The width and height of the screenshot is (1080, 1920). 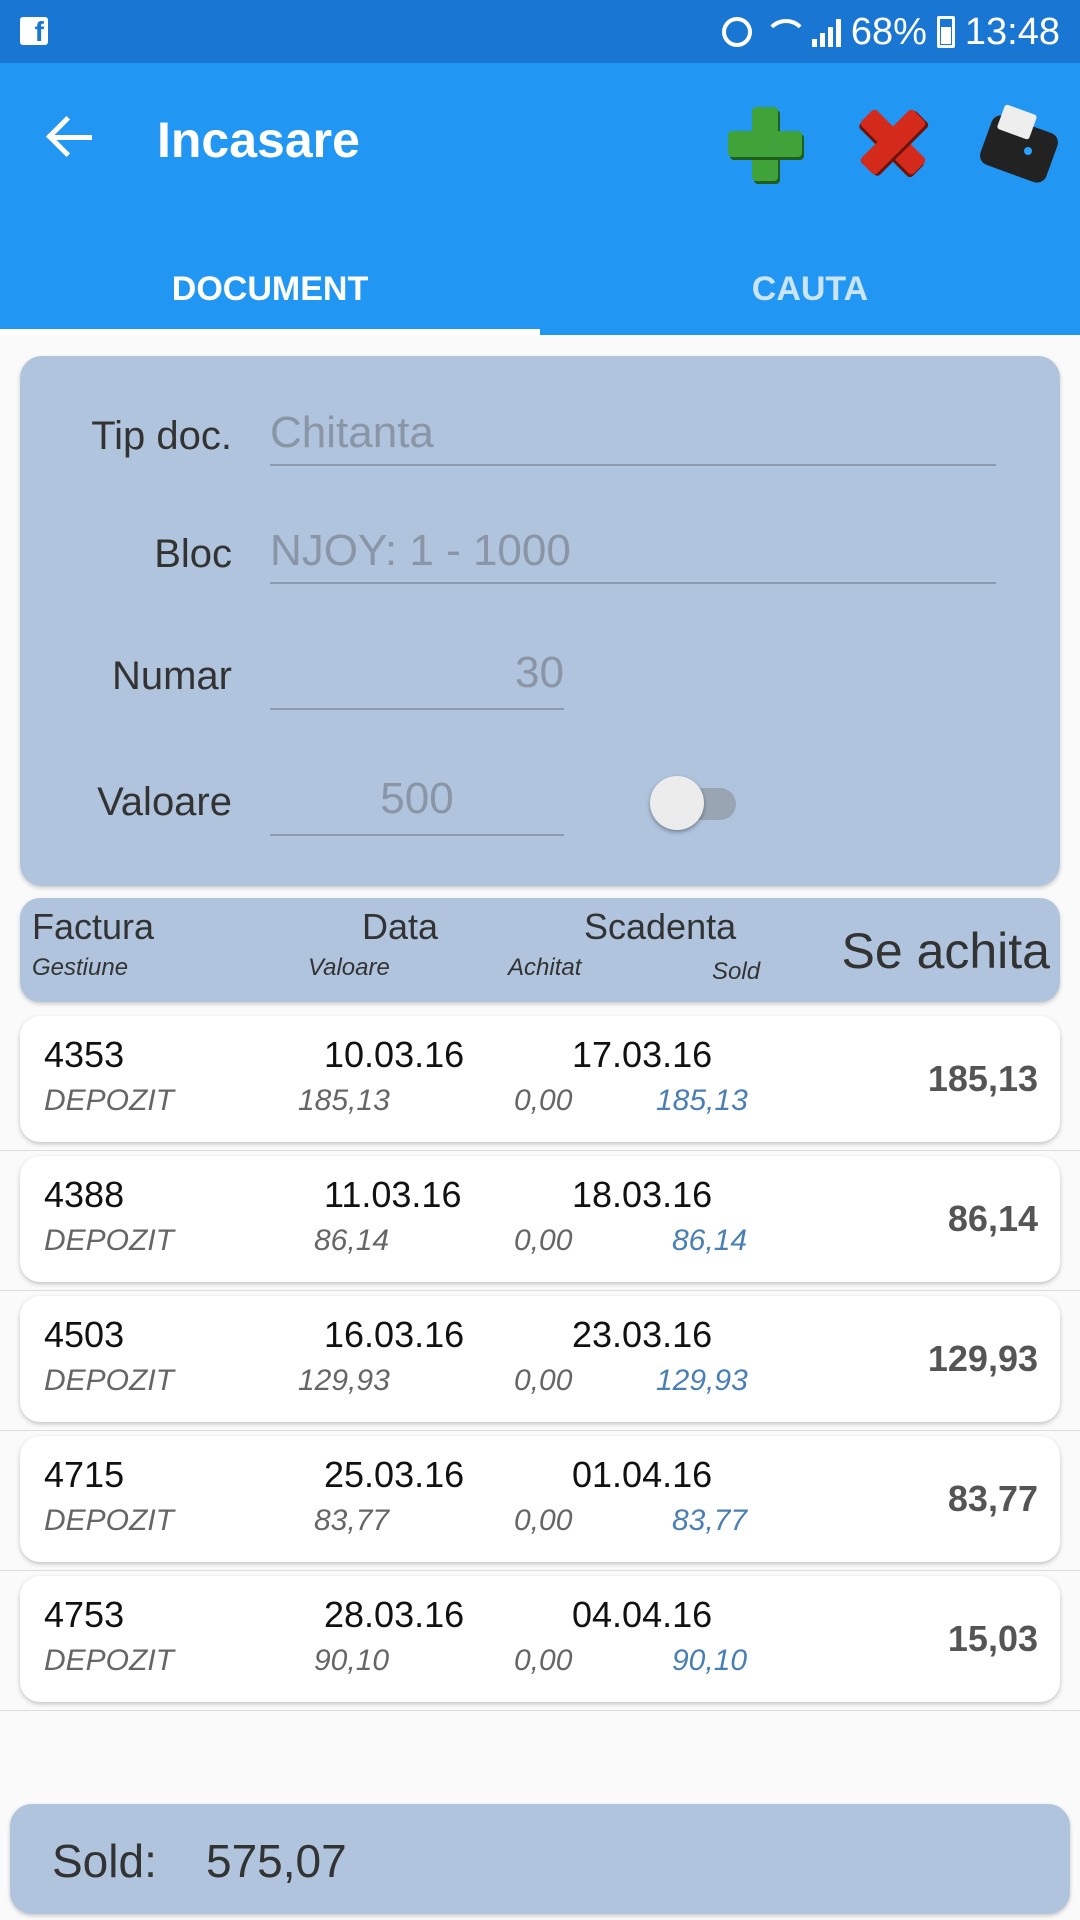 I want to click on numar-label: Numar, so click(x=171, y=676).